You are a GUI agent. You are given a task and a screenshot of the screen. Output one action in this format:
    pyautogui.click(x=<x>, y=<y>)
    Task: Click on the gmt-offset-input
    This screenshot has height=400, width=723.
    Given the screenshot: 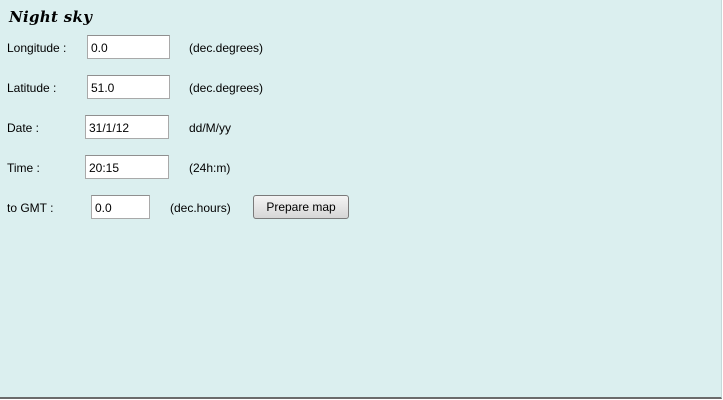 What is the action you would take?
    pyautogui.click(x=120, y=207)
    